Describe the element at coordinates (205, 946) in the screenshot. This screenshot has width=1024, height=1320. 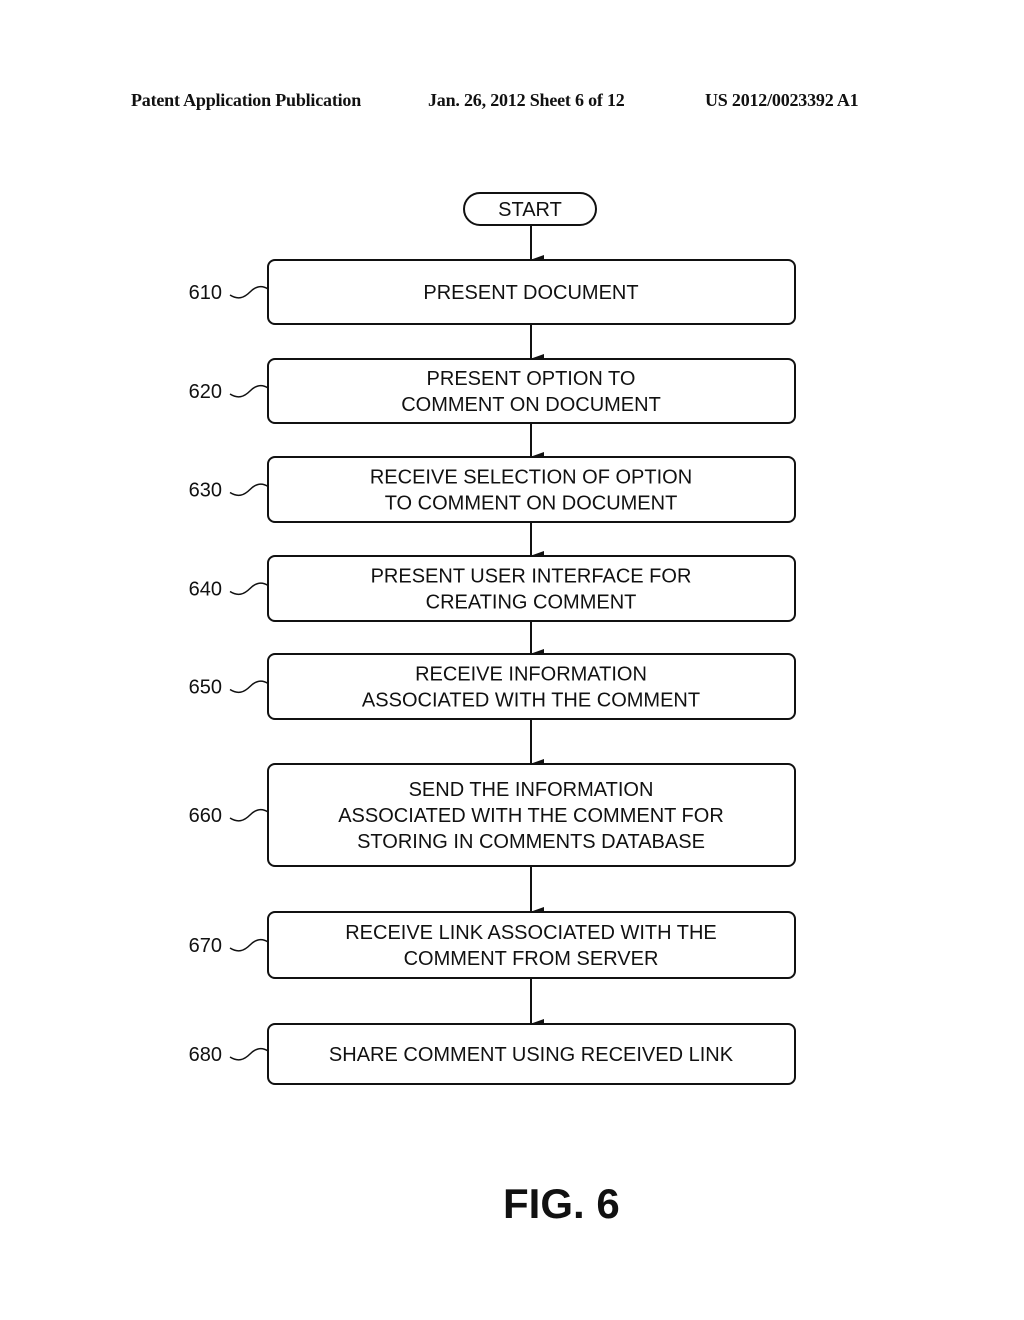
I see `reference-numeral: 670` at that location.